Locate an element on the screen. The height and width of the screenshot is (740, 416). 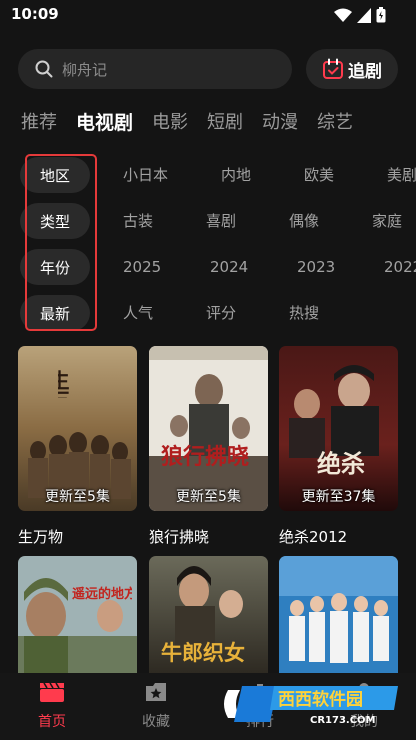
poster-title: 生万物 is located at coordinates (40, 536).